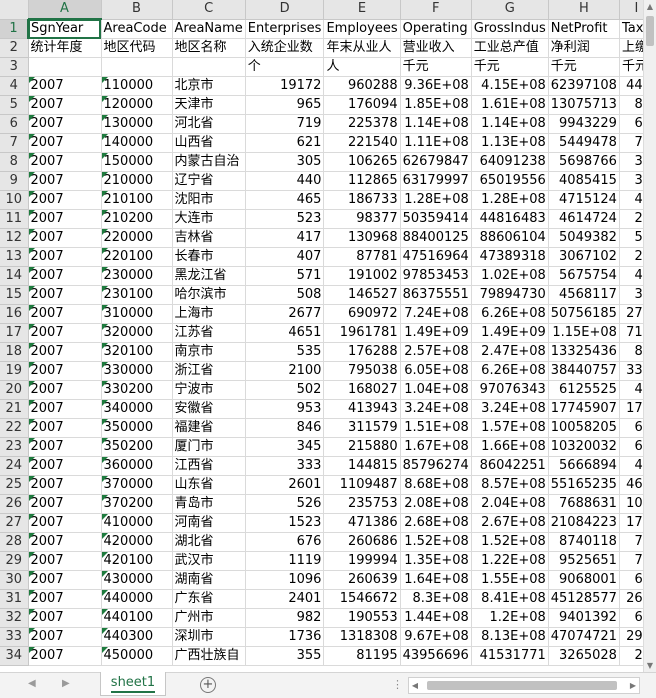  What do you see at coordinates (14, 428) in the screenshot?
I see `row-header: 22` at bounding box center [14, 428].